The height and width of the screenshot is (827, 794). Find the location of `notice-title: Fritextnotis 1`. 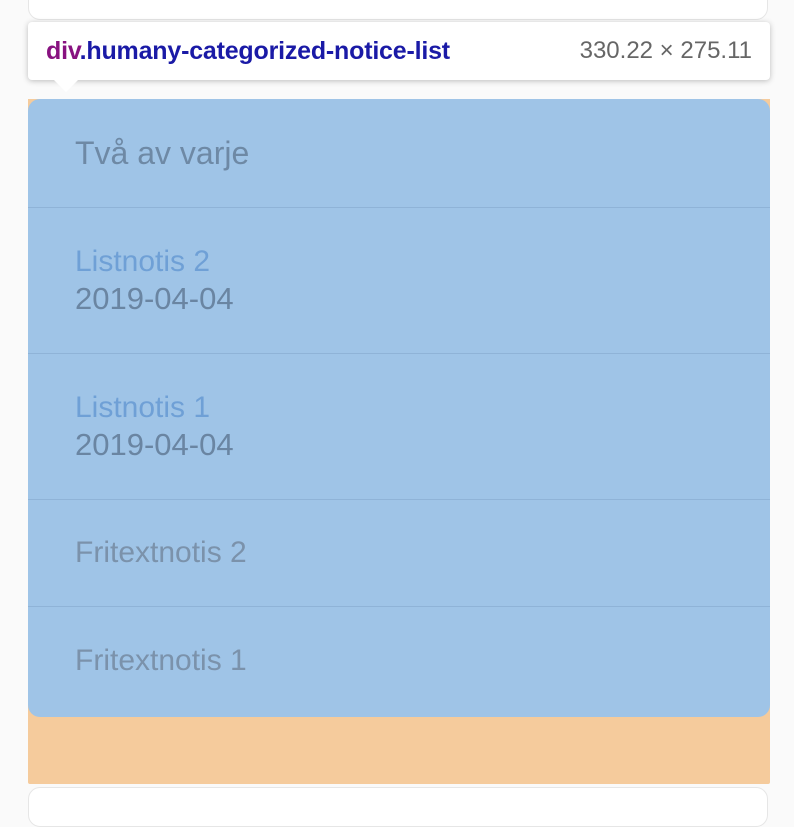

notice-title: Fritextnotis 1 is located at coordinates (422, 661).